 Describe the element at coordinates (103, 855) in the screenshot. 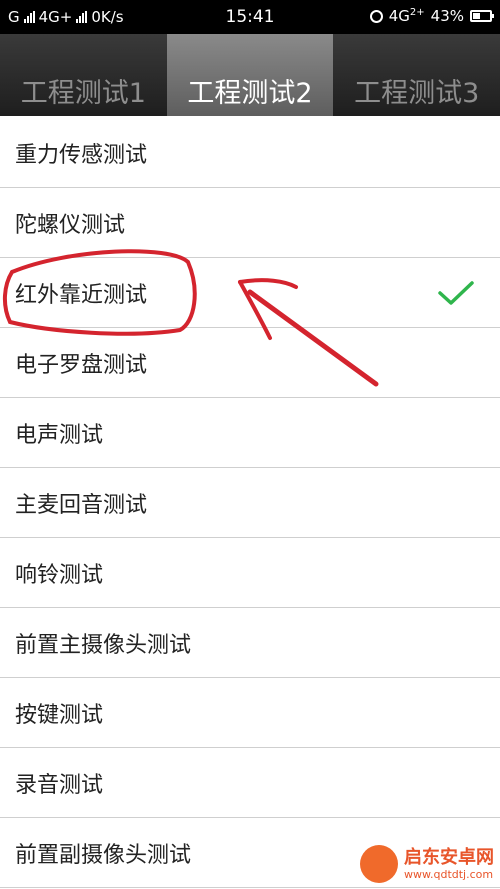

I see `item-label: 前置副摄像头测试` at that location.